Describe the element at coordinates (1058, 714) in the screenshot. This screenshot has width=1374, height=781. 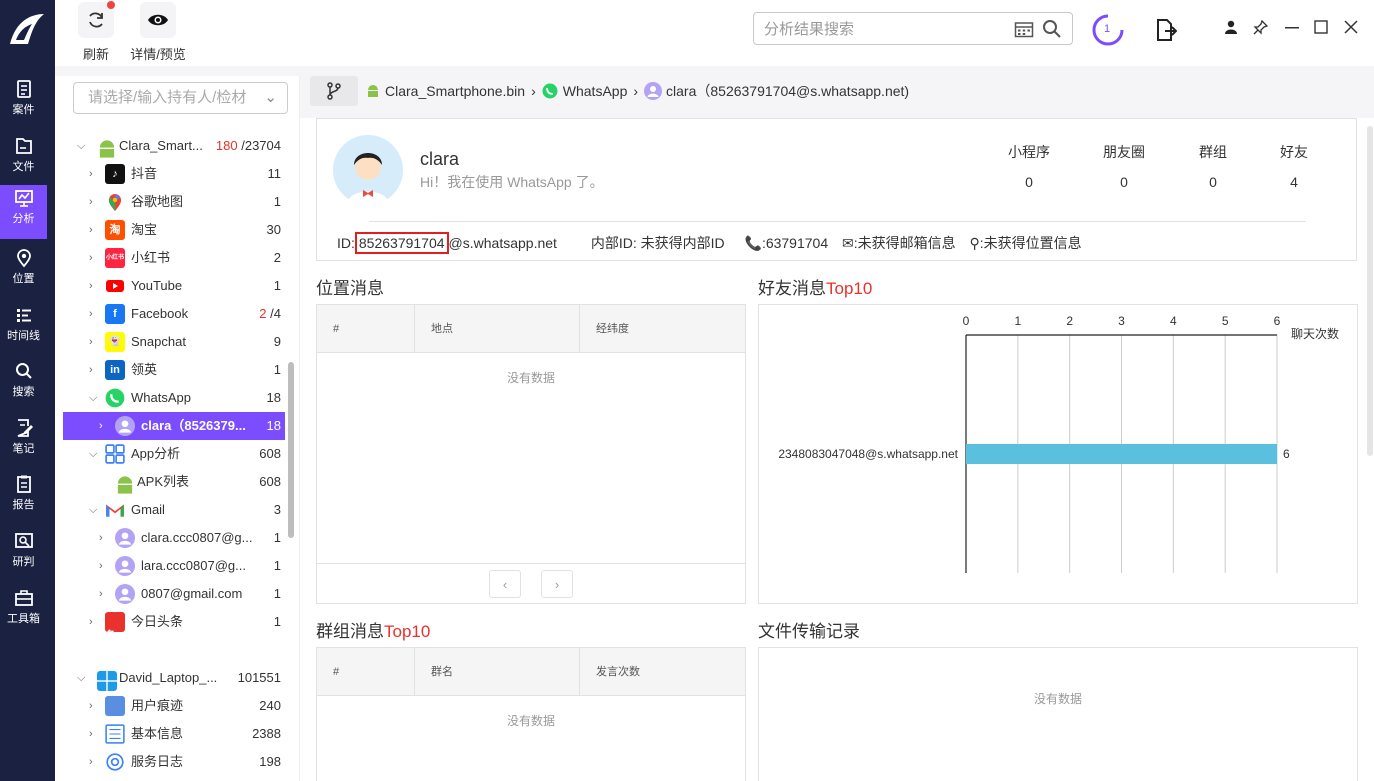
I see `file-transfer-box: 没有数据` at that location.